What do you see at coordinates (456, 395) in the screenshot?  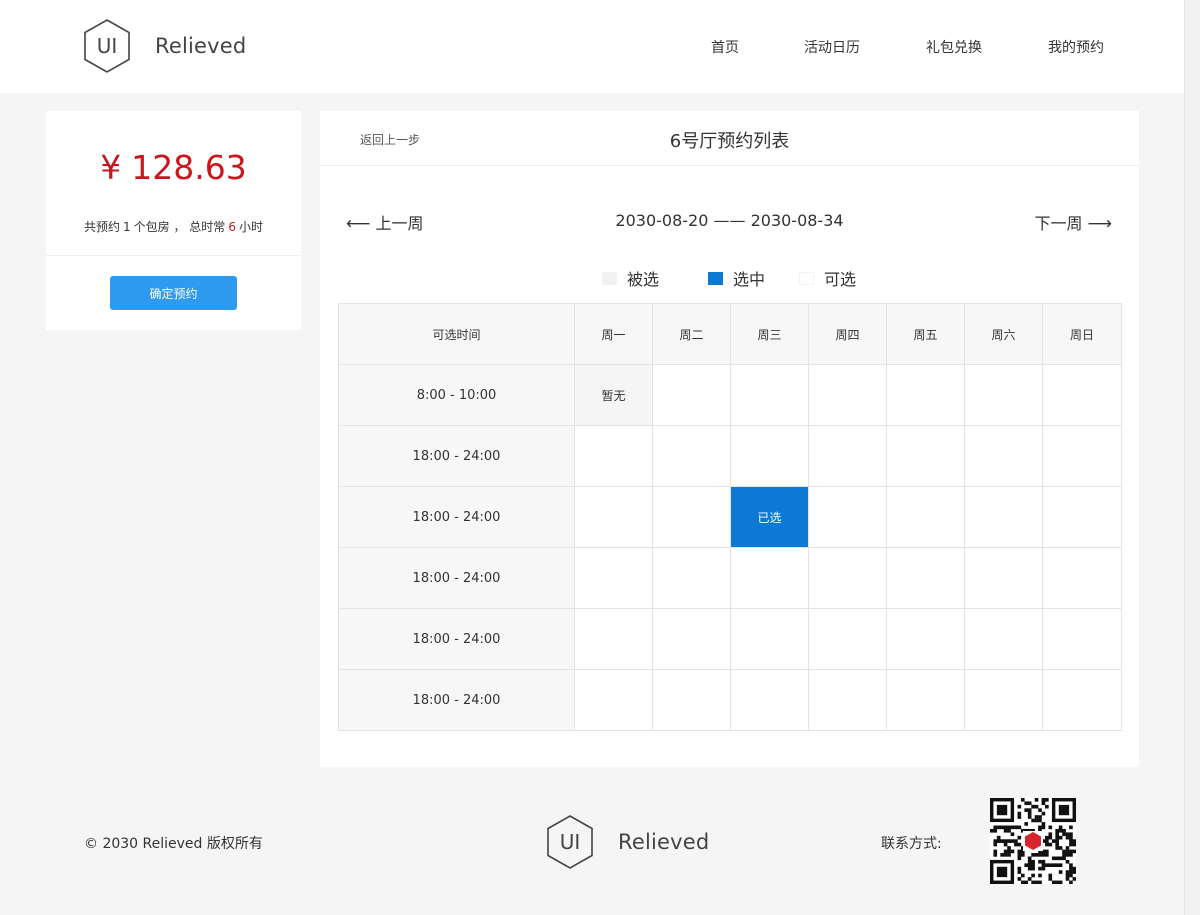 I see `time-slot-label: 8:00 - 10:00` at bounding box center [456, 395].